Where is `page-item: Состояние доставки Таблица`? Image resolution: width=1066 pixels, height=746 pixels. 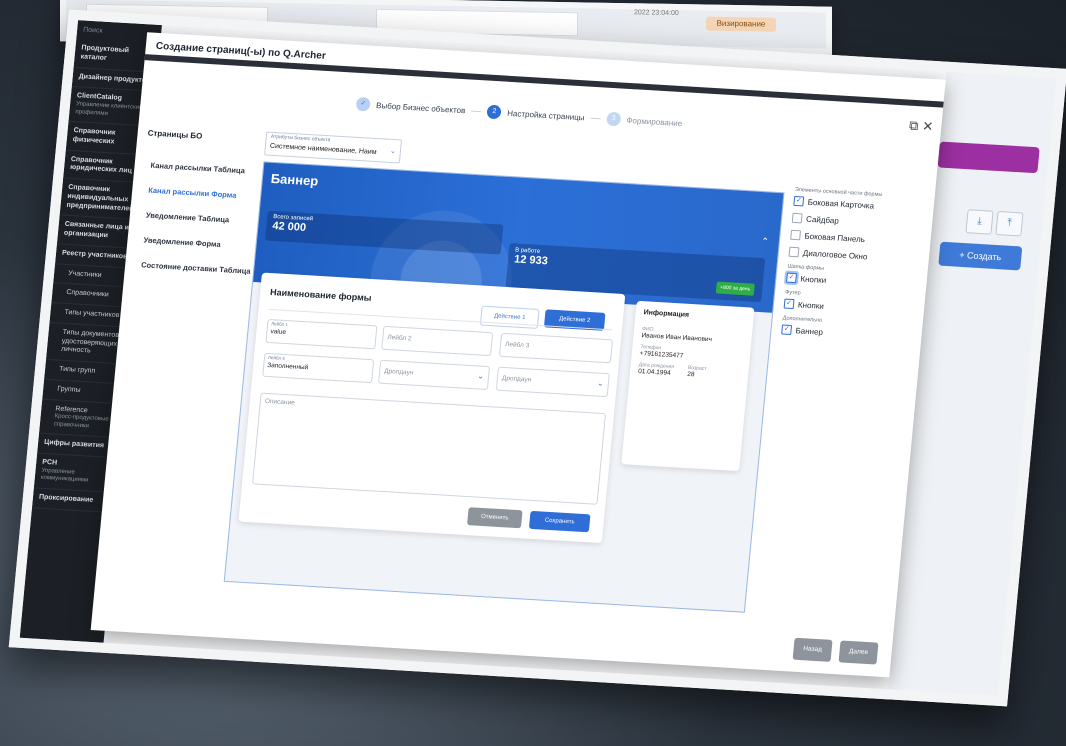 page-item: Состояние доставки Таблица is located at coordinates (196, 267).